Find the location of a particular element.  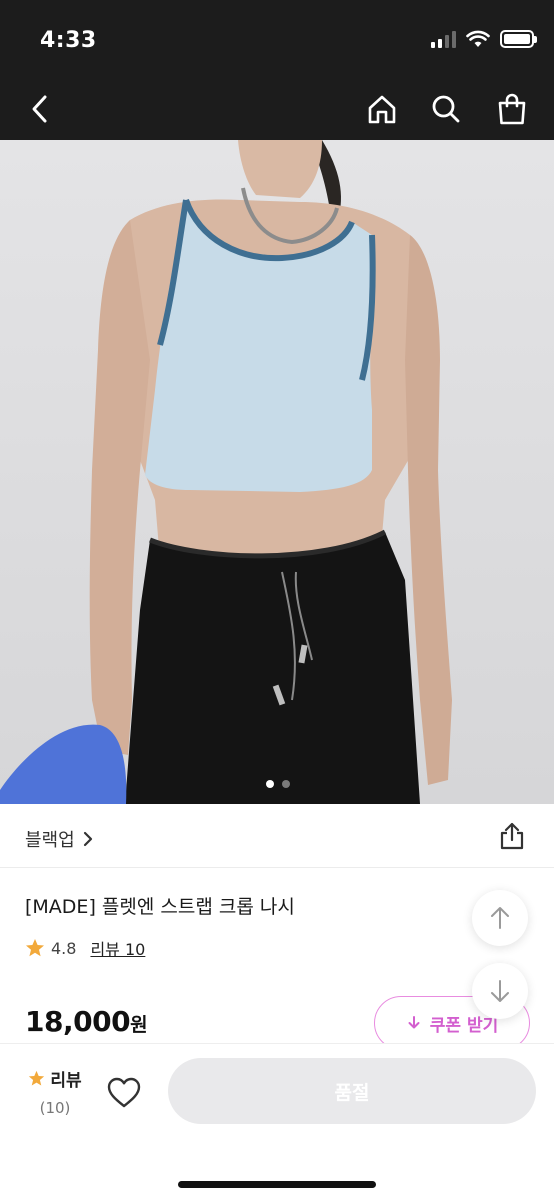

cart-button is located at coordinates (512, 109).